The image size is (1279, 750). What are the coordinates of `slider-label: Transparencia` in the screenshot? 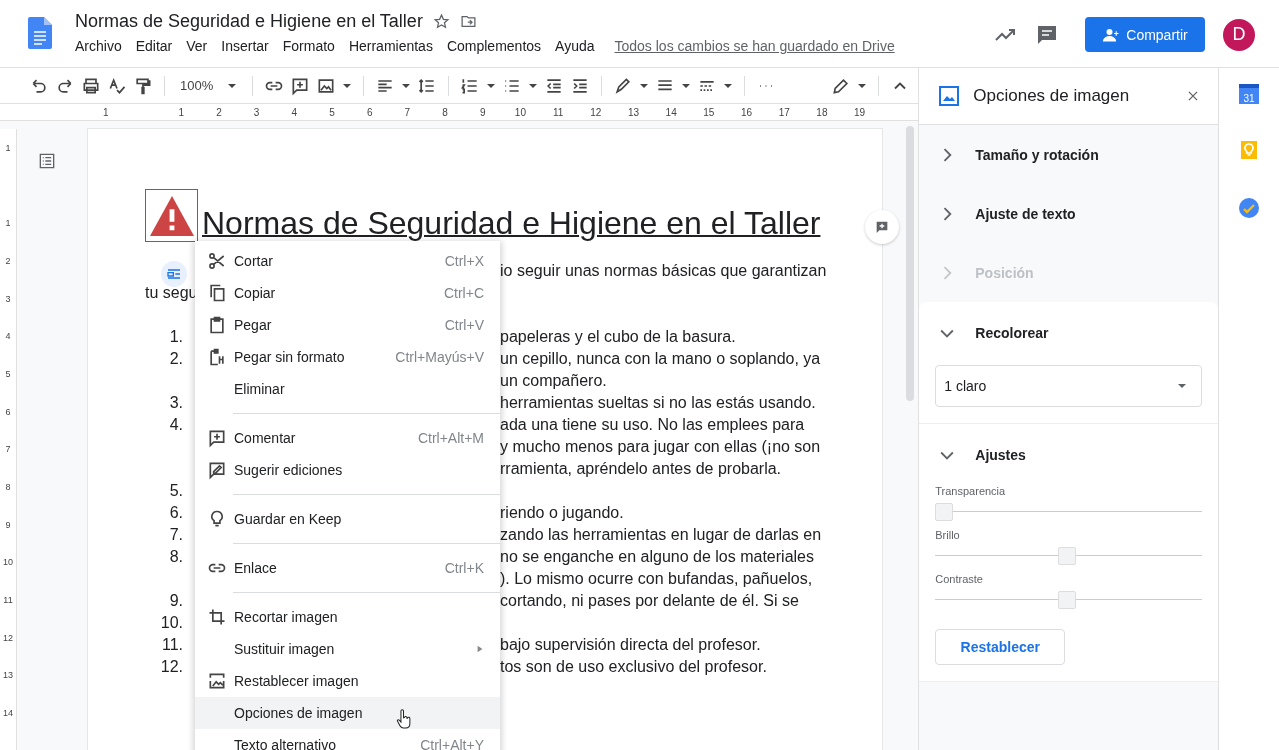 It's located at (971, 491).